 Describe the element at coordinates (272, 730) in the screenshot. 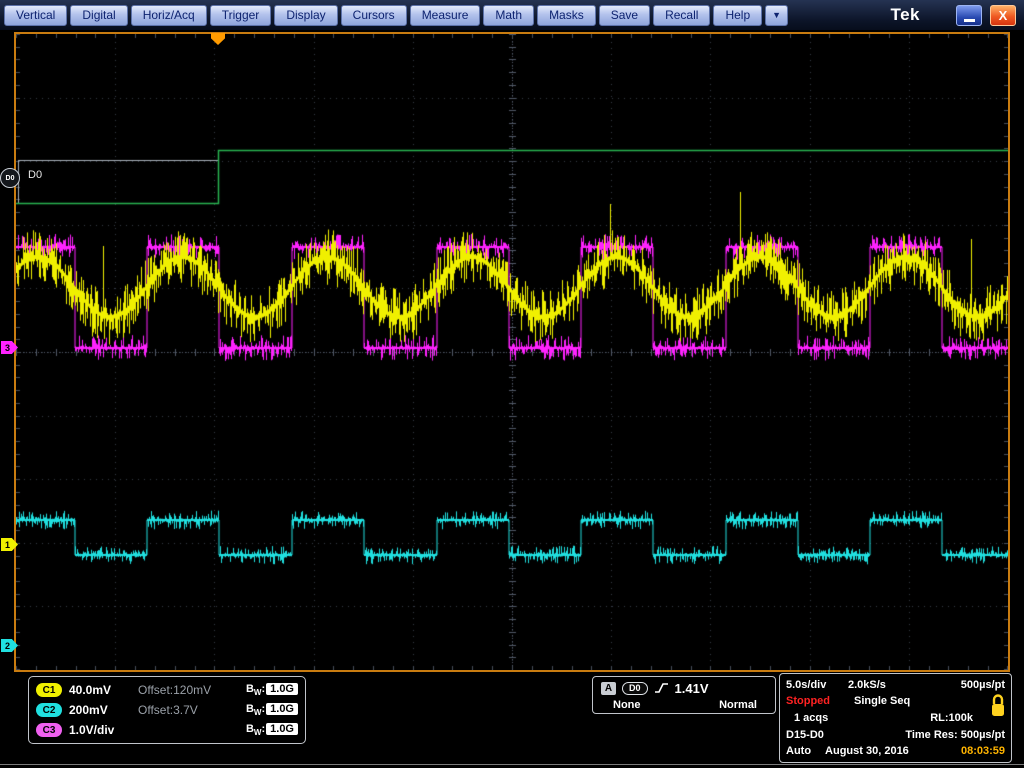

I see `channel-3-bandwidth: B W:1.0G` at that location.